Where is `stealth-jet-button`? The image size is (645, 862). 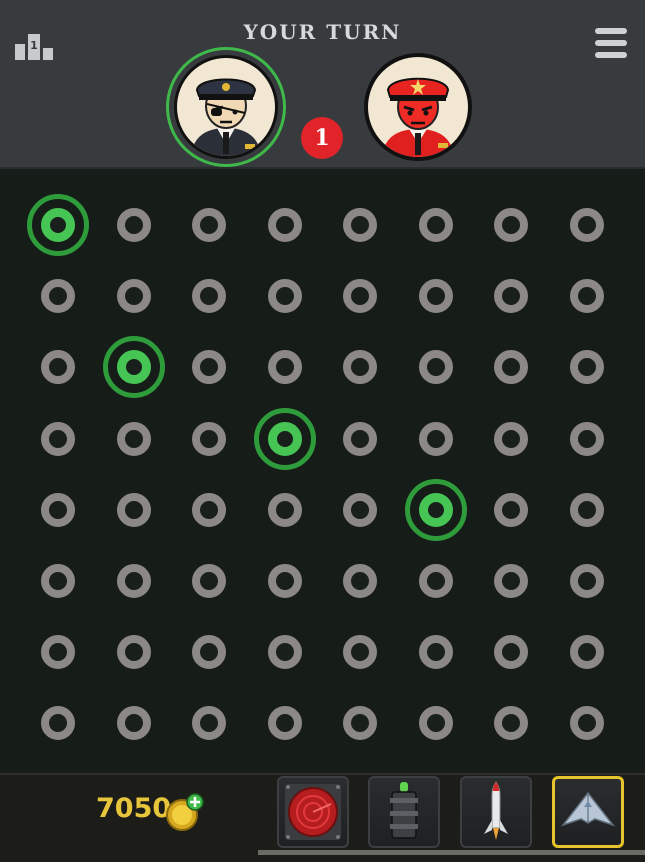
stealth-jet-button is located at coordinates (588, 812).